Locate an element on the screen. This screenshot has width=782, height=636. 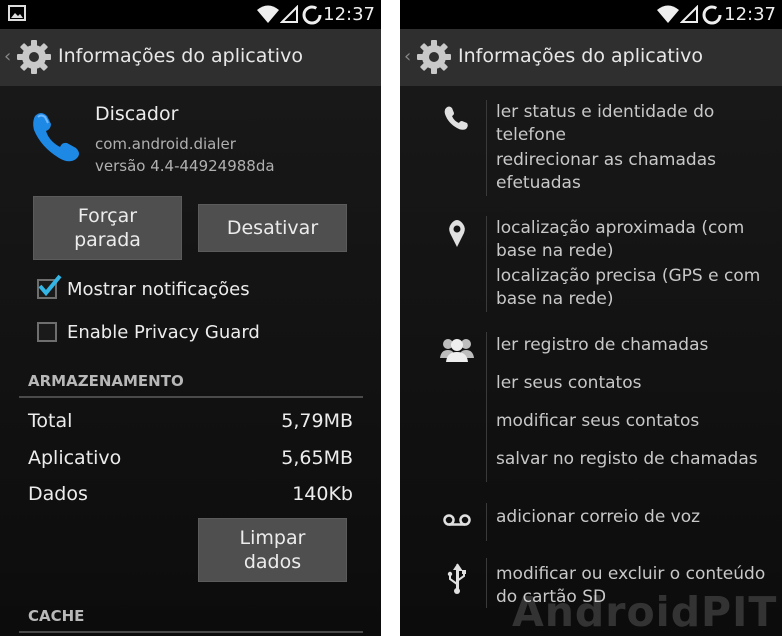
disable-button: Desativar is located at coordinates (272, 228).